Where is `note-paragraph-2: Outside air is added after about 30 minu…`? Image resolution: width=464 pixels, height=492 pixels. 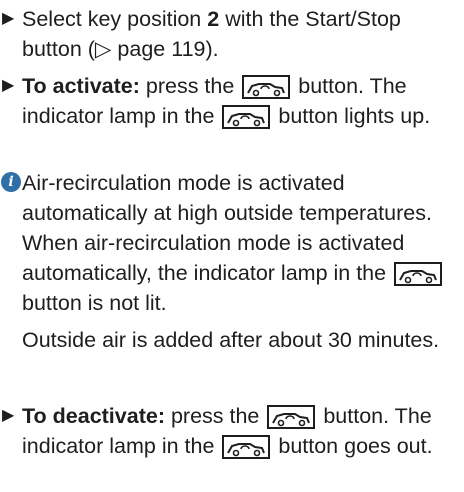
note-paragraph-2: Outside air is added after about 30 minu… is located at coordinates (243, 340).